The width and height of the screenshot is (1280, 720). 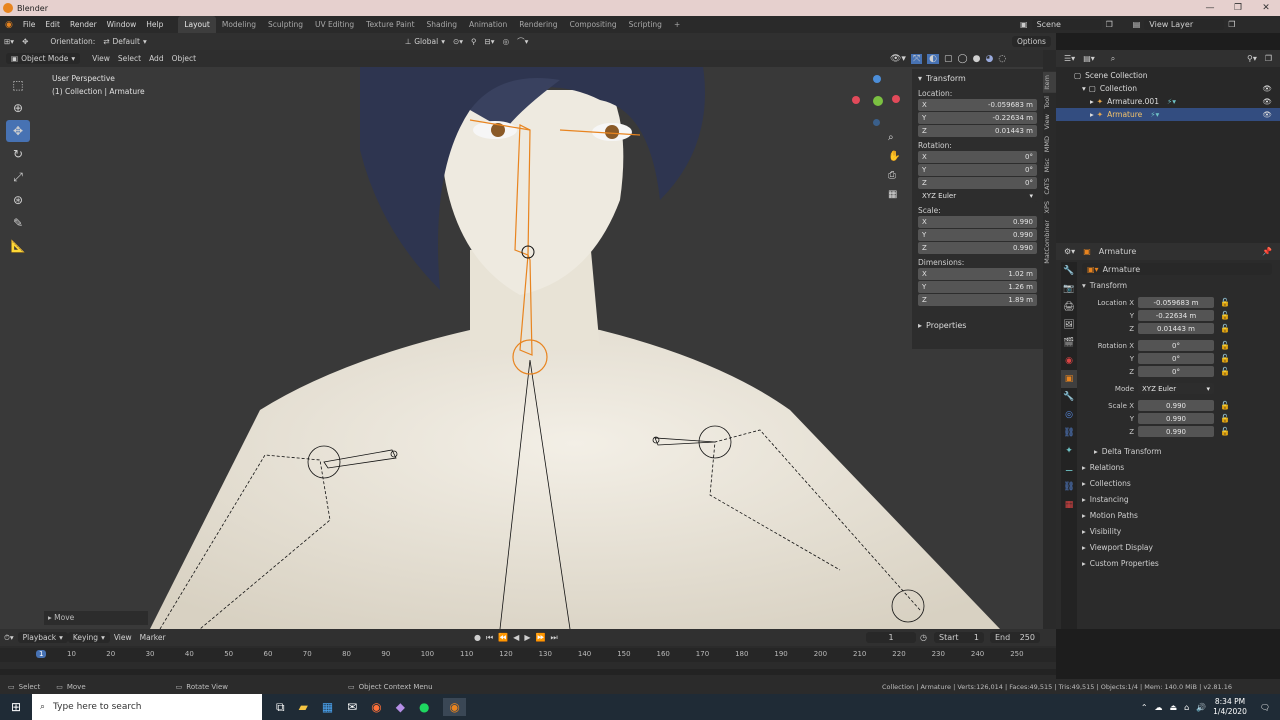 I want to click on scene-icon: ▣, so click(x=1024, y=24).